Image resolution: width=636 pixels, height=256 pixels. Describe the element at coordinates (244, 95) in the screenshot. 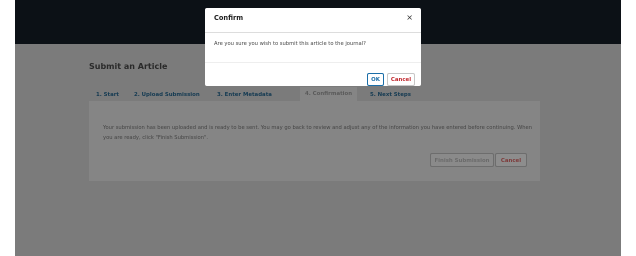

I see `tab-enter-metadata: 3. Enter Metadata` at that location.